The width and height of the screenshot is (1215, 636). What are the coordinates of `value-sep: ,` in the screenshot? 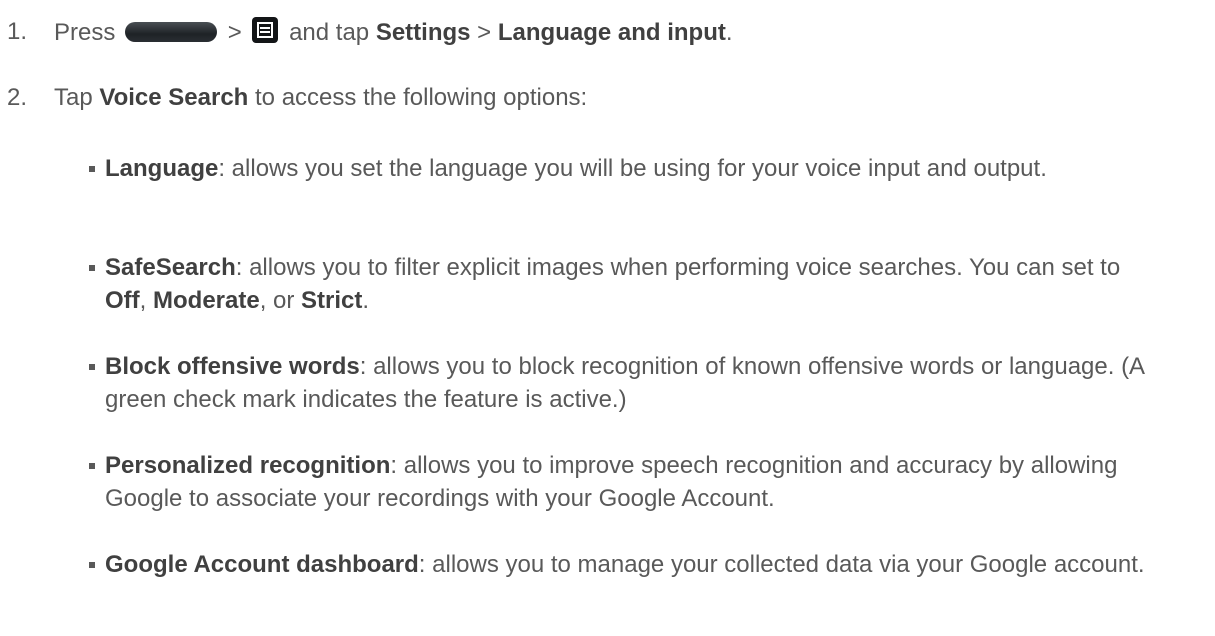 It's located at (146, 300).